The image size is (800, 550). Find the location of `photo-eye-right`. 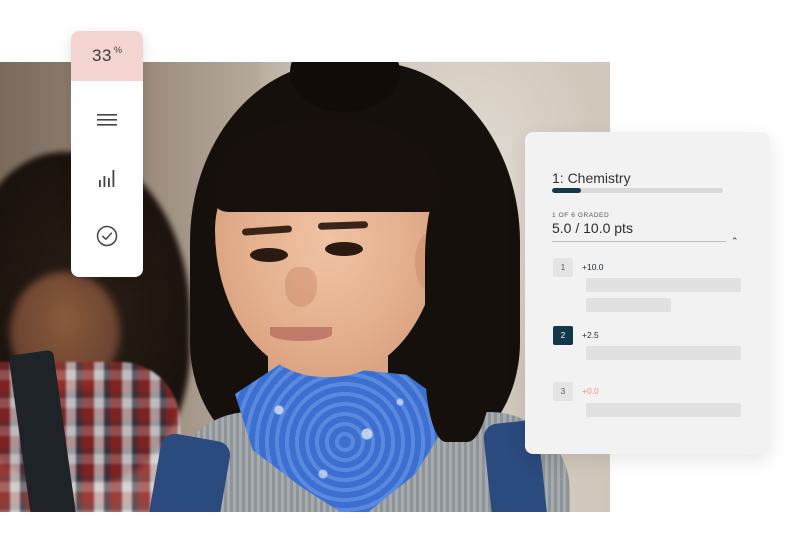

photo-eye-right is located at coordinates (344, 249).